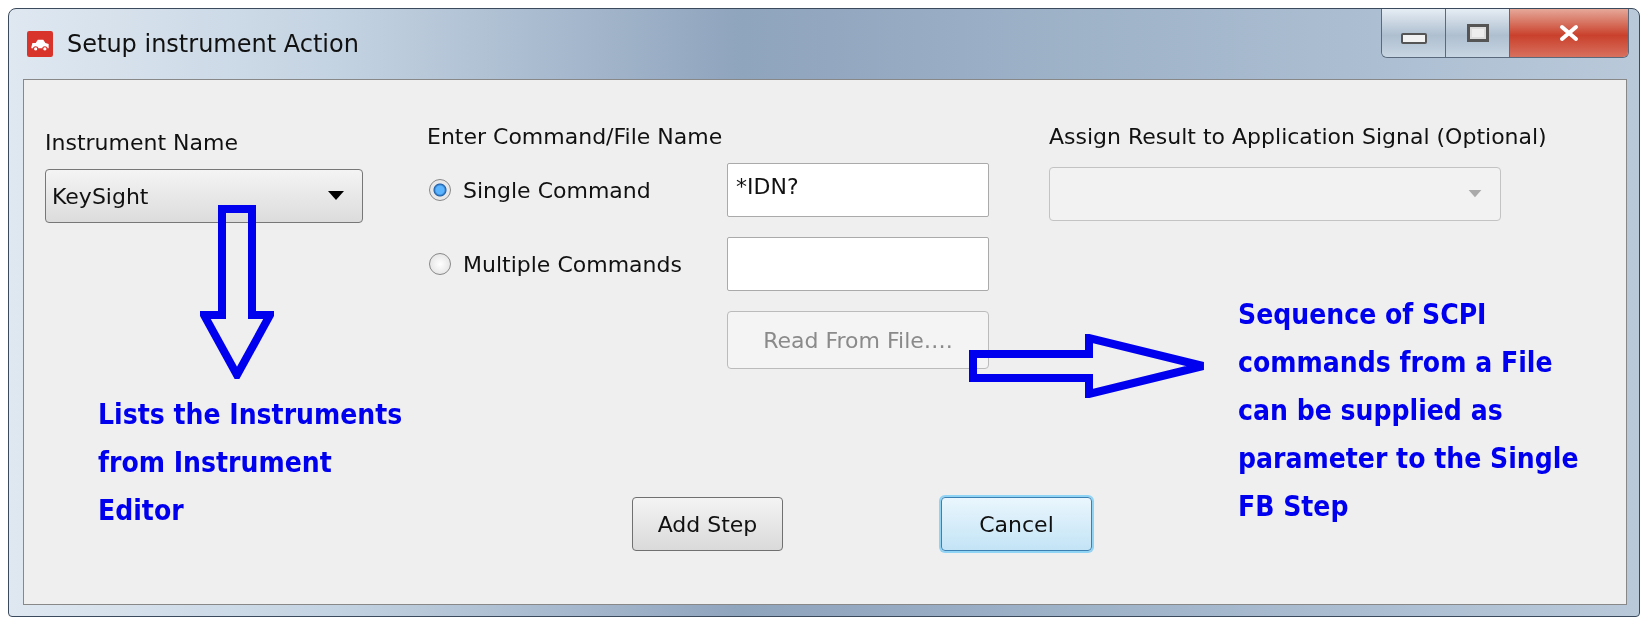  What do you see at coordinates (204, 196) in the screenshot?
I see `instrument-dropdown: KeySight` at bounding box center [204, 196].